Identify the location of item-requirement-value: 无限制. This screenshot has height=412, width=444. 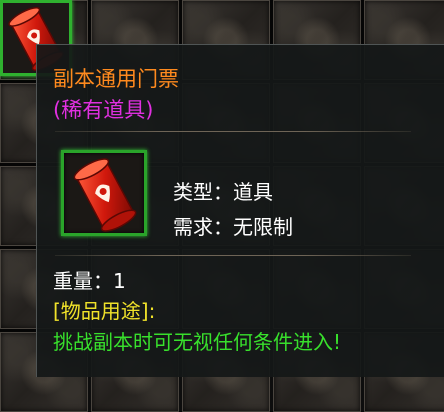
(263, 227).